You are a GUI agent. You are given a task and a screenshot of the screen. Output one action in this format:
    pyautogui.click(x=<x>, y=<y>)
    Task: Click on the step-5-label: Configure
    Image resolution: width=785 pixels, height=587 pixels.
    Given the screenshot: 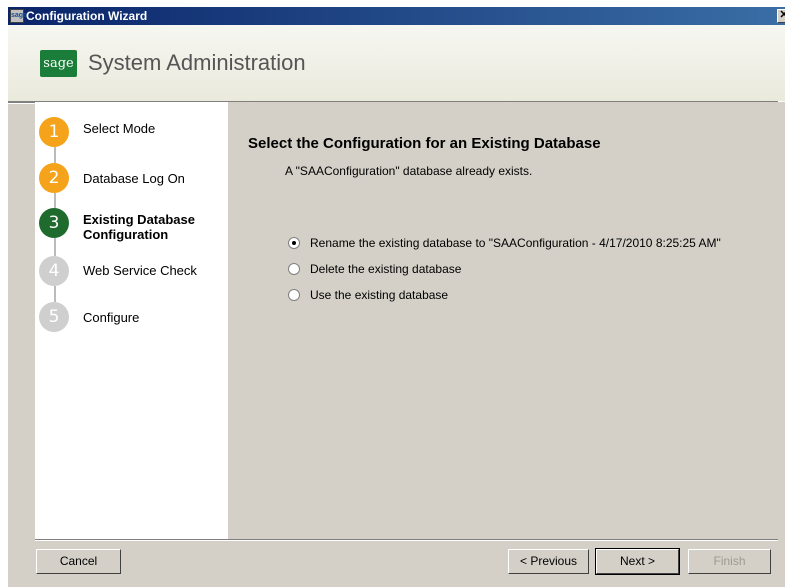 What is the action you would take?
    pyautogui.click(x=111, y=317)
    